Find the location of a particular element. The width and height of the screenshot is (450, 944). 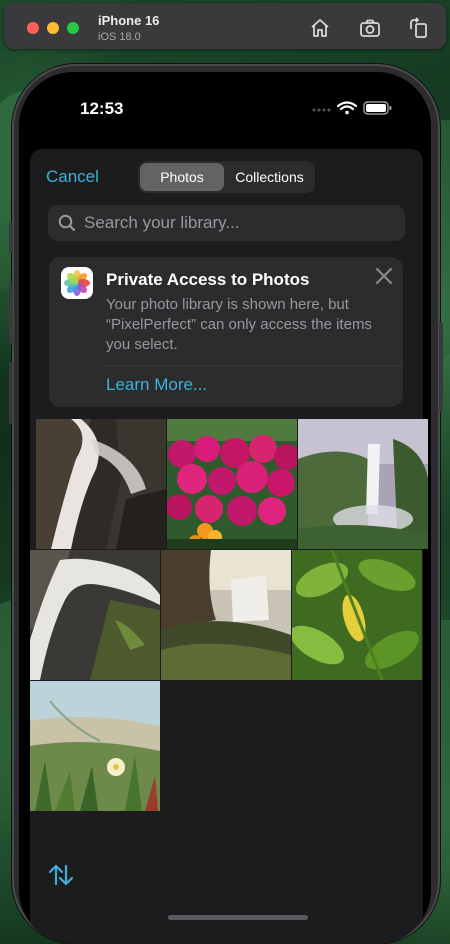

sort-arrows-icon is located at coordinates (61, 875).